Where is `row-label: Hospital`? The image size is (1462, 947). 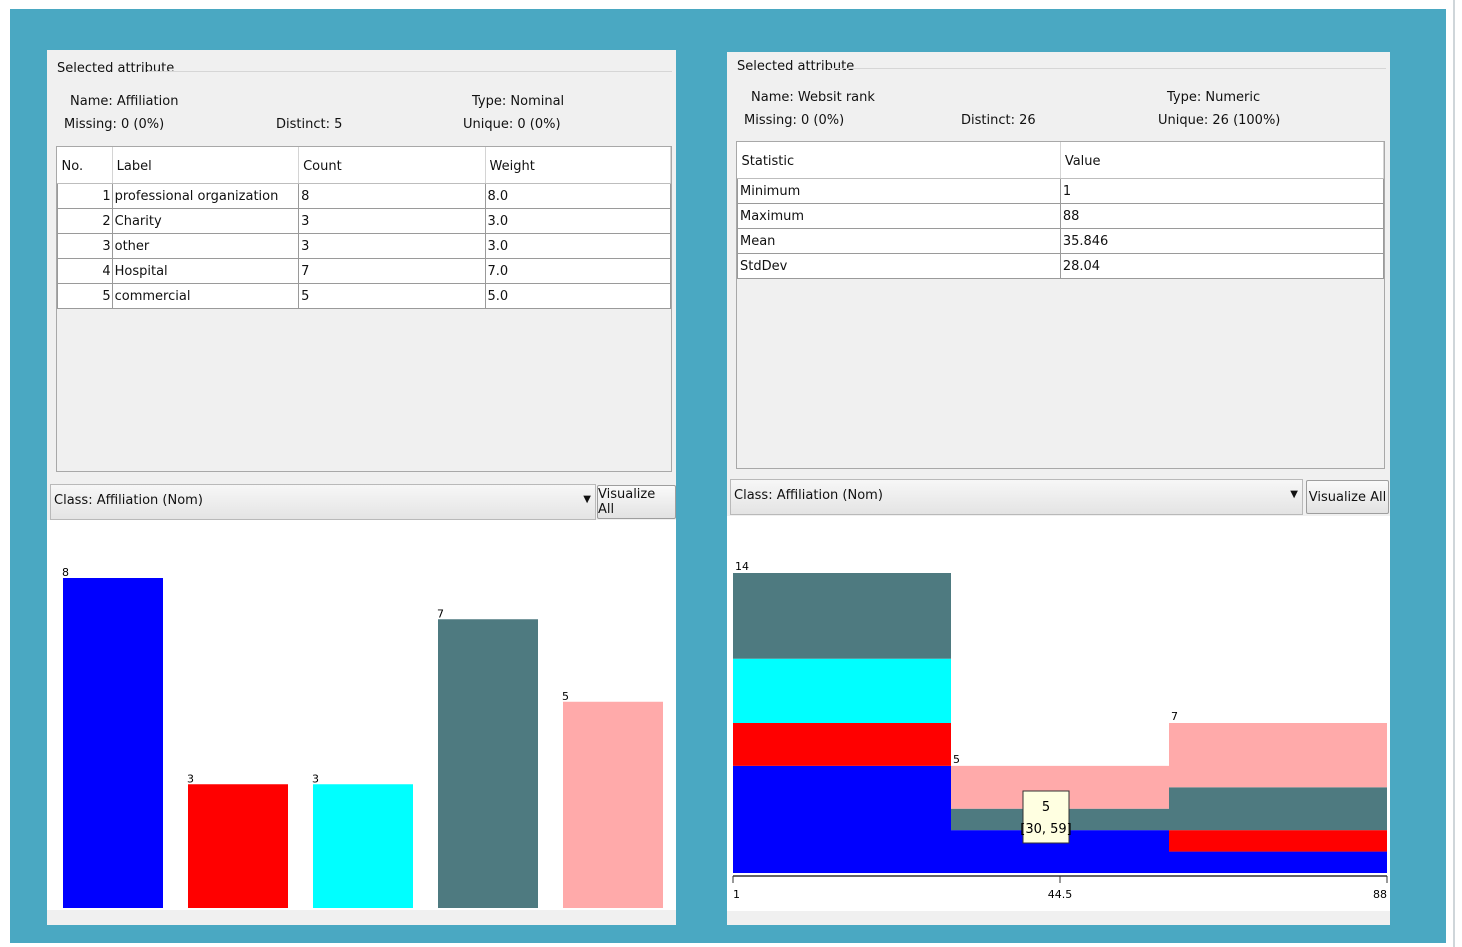
row-label: Hospital is located at coordinates (205, 271).